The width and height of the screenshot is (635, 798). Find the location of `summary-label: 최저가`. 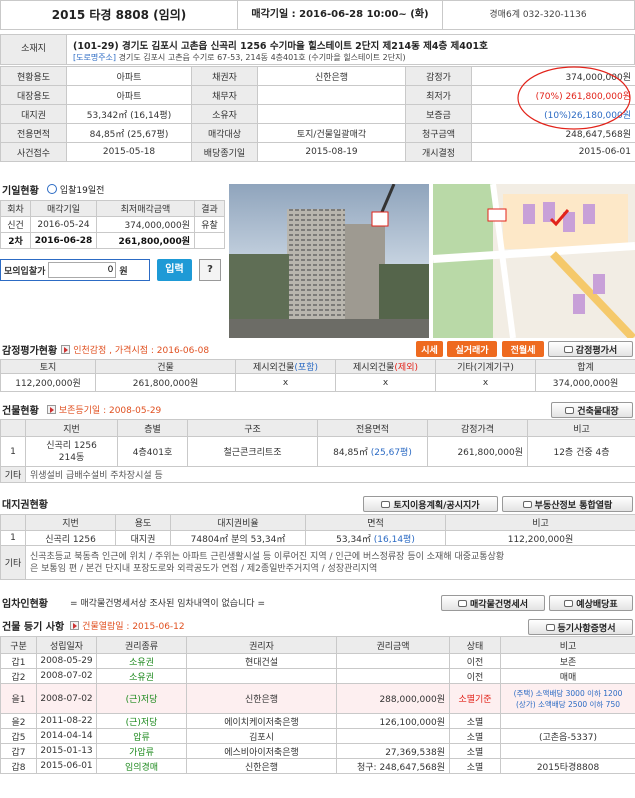

summary-label: 최저가 is located at coordinates (438, 95).